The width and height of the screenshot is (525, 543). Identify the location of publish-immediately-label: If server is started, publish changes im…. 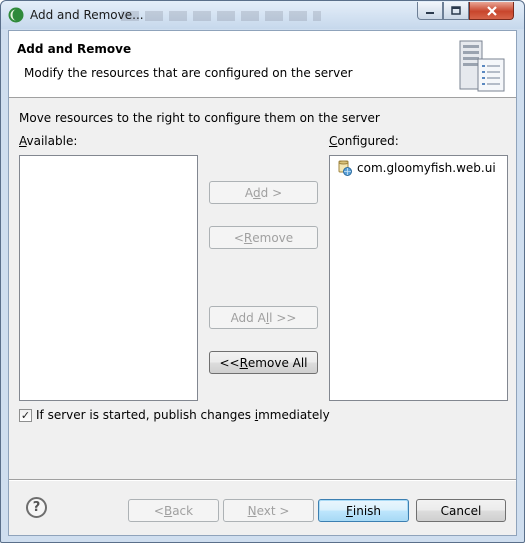
(183, 415).